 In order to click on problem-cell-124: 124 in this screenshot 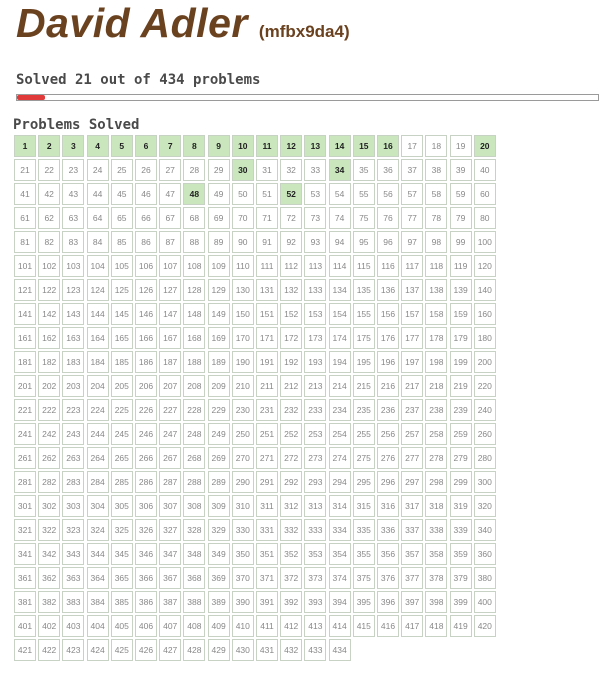, I will do `click(97, 290)`.